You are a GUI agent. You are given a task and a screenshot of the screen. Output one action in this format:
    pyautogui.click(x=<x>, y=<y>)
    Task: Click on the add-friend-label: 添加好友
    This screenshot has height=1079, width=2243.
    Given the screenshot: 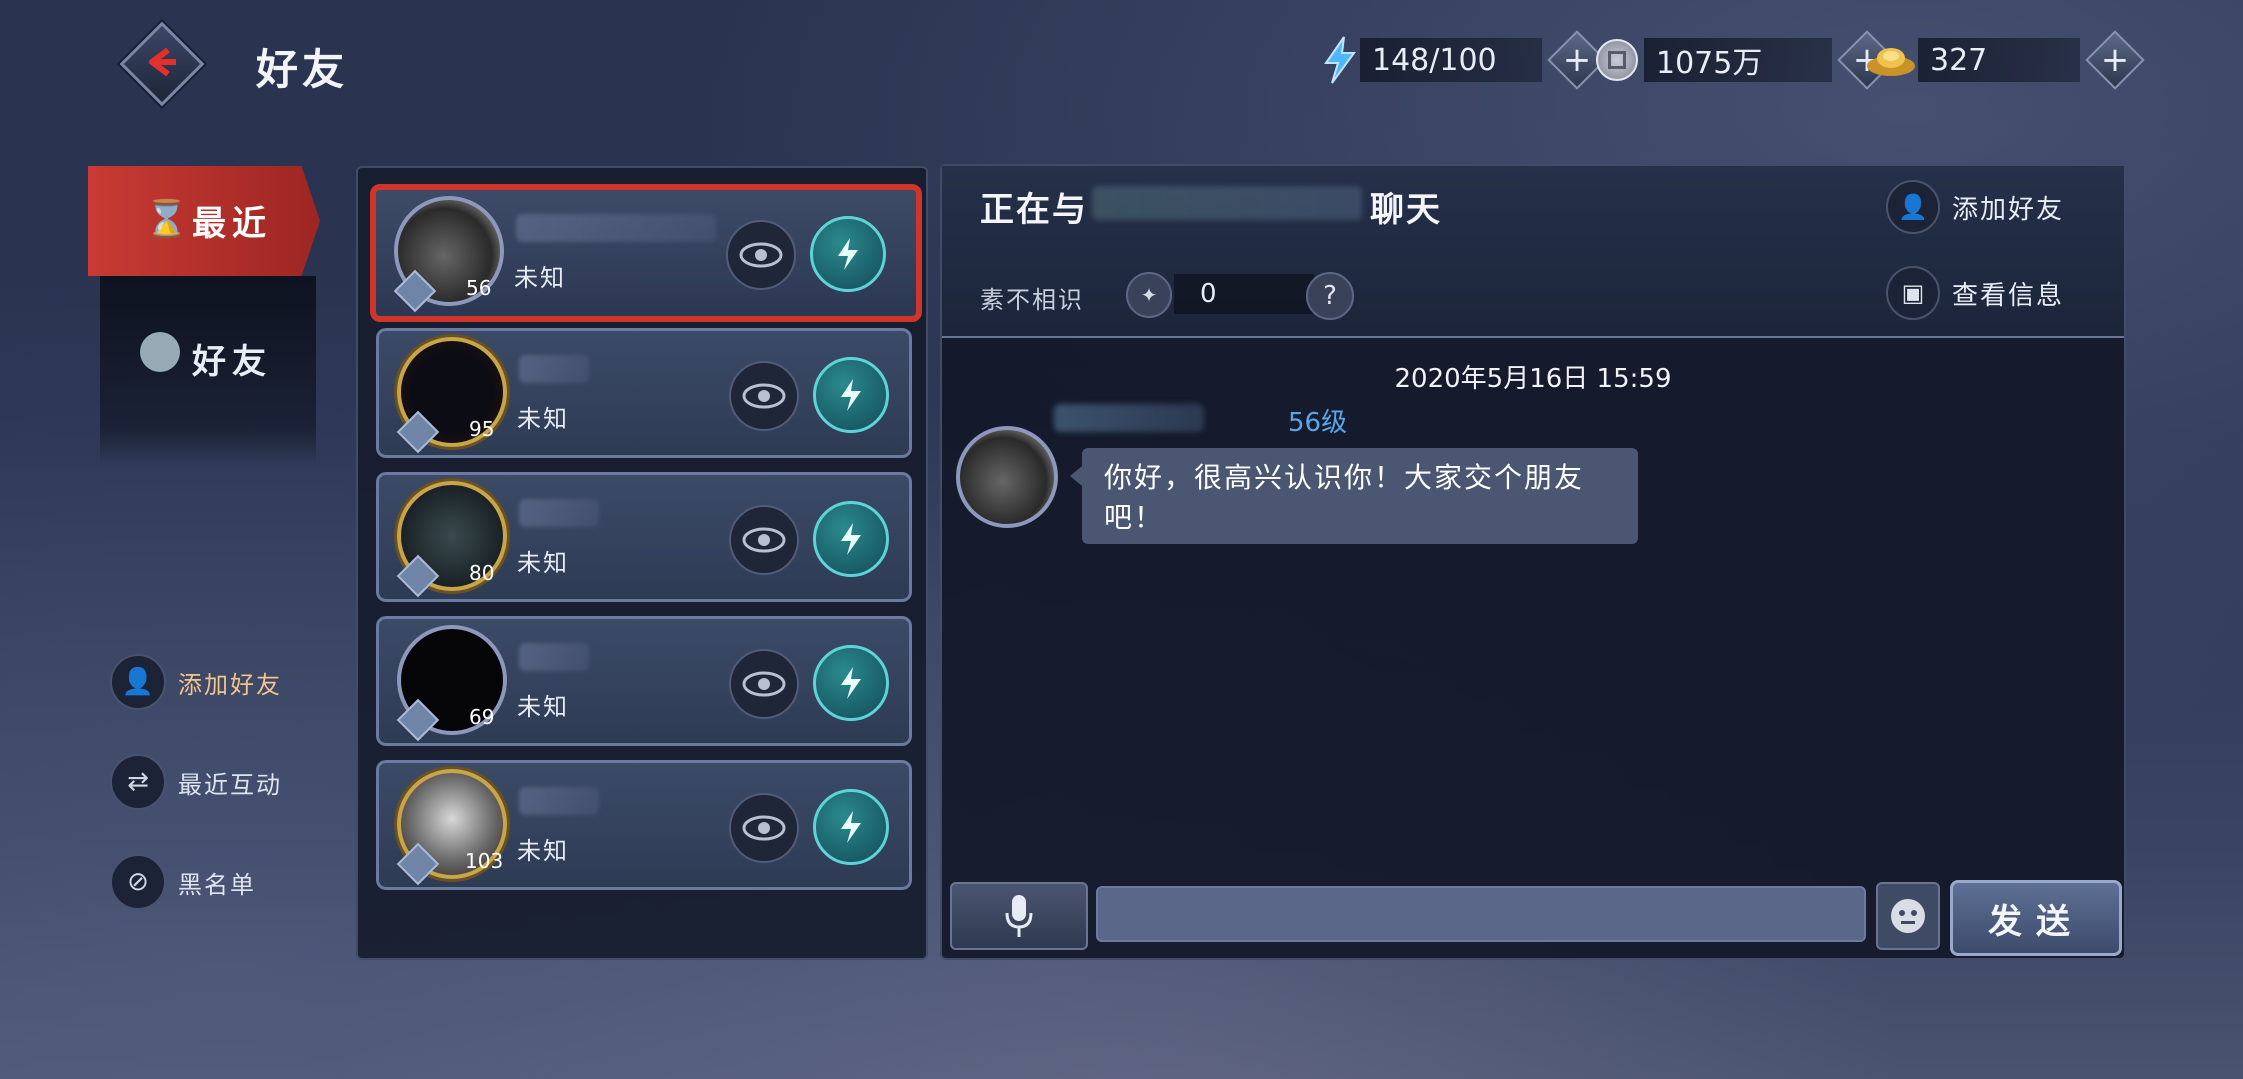 What is the action you would take?
    pyautogui.click(x=2008, y=209)
    